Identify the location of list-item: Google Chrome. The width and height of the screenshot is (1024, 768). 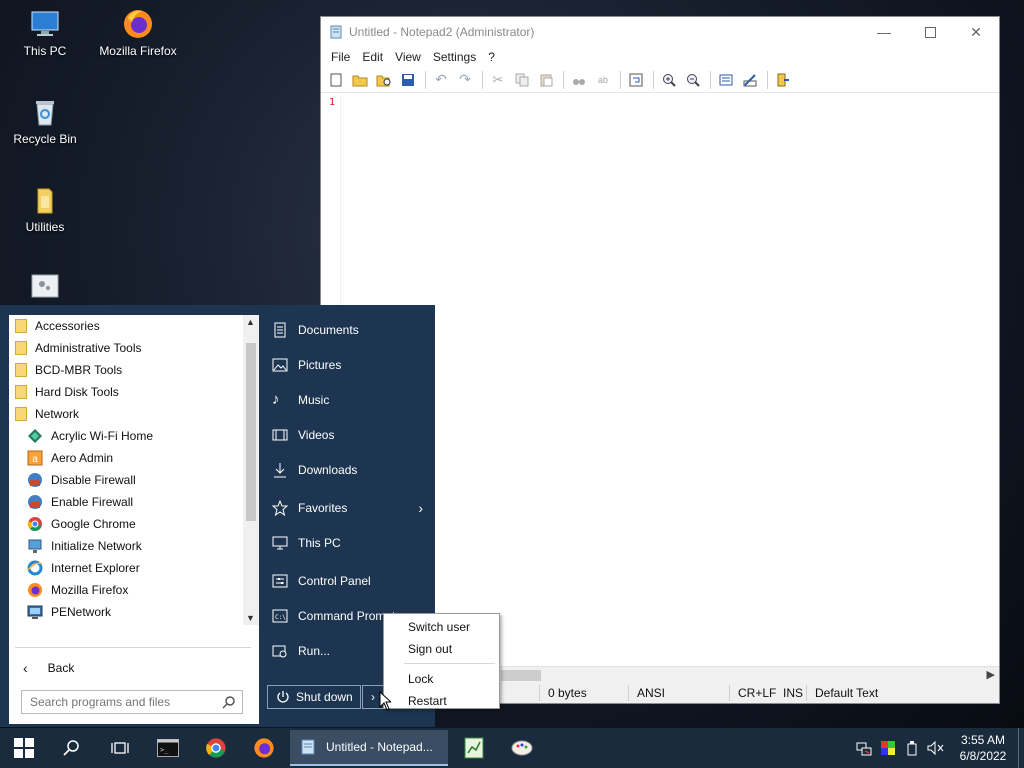
(126, 524).